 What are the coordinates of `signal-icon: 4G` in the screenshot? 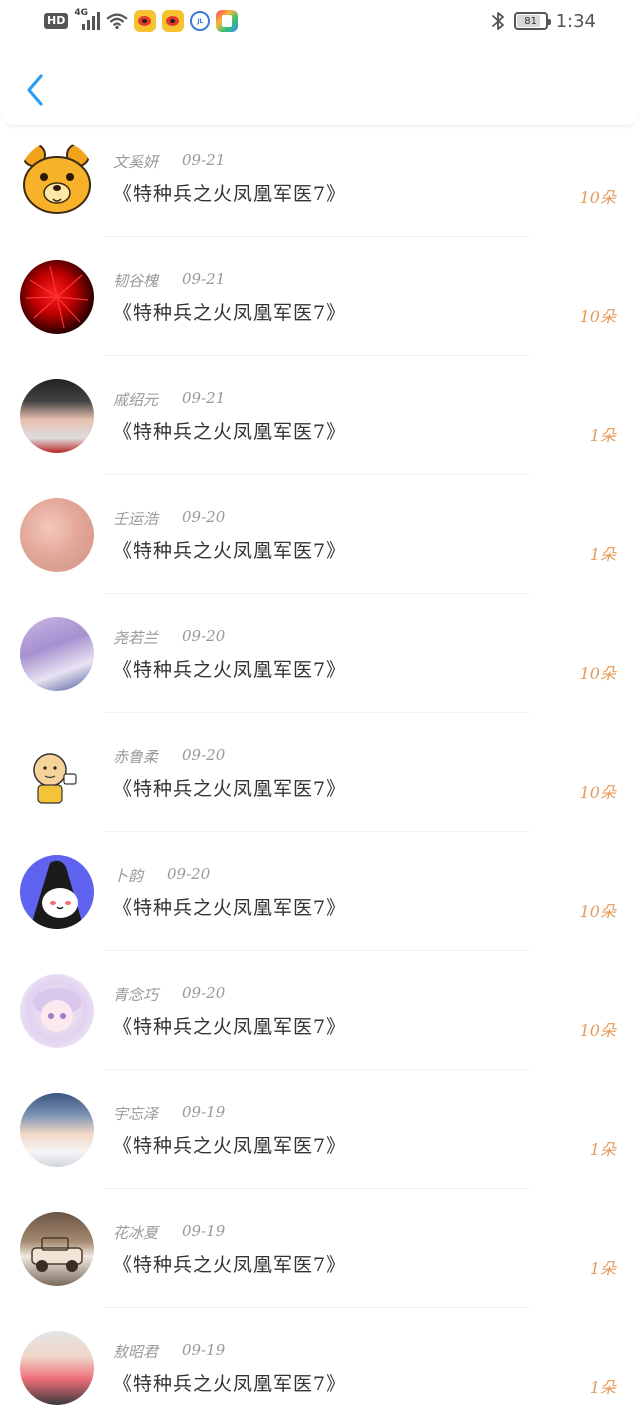 It's located at (87, 20).